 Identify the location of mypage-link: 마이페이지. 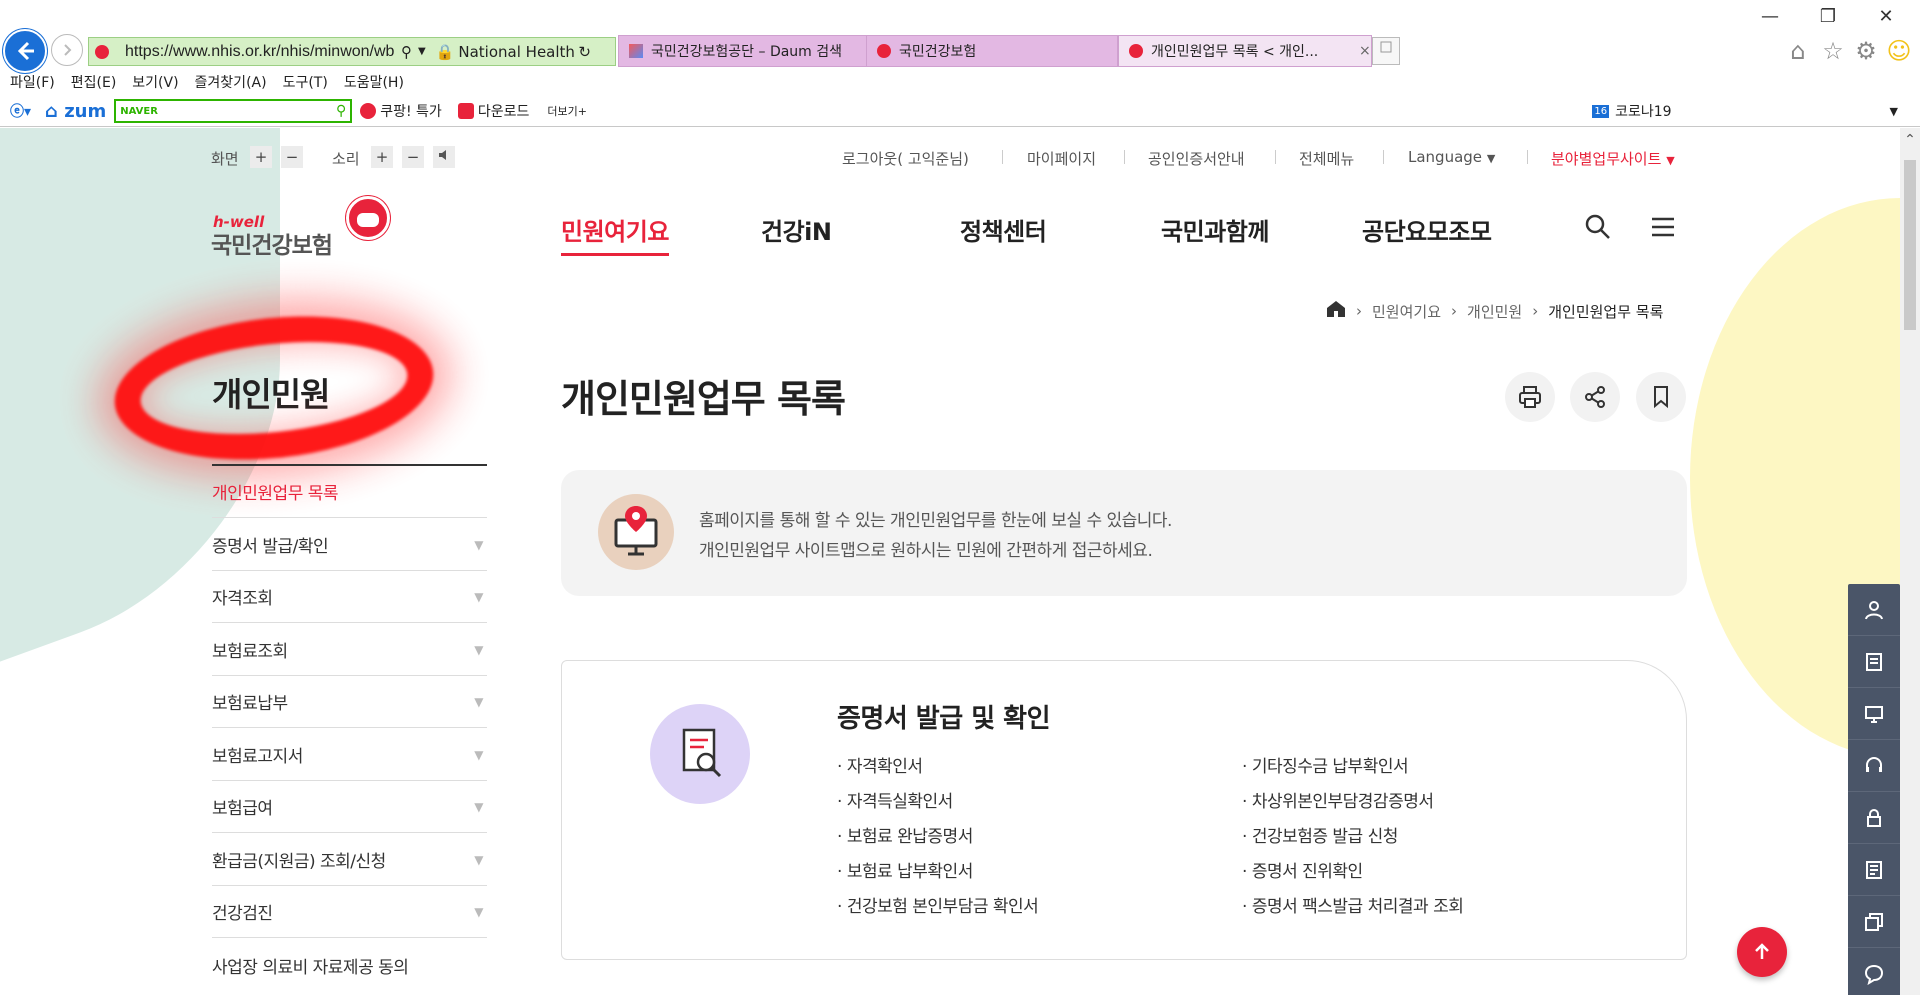
(1061, 158).